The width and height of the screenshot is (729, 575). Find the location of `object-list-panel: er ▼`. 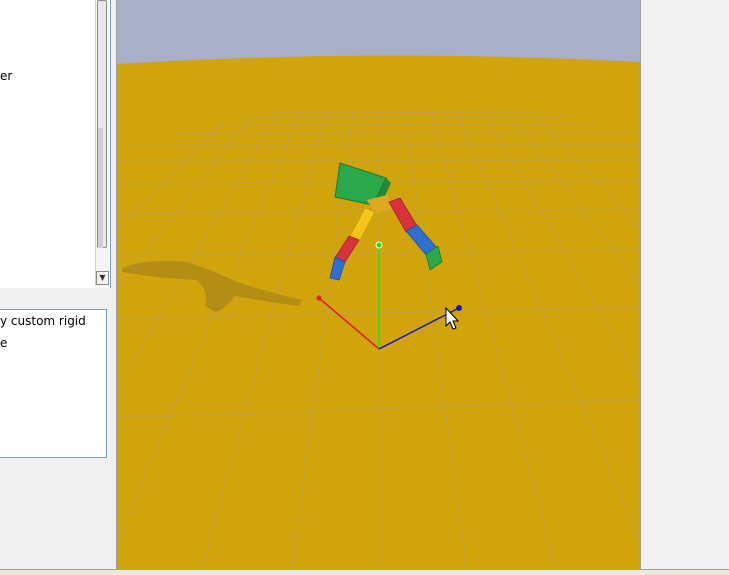

object-list-panel: er ▼ is located at coordinates (55, 144).